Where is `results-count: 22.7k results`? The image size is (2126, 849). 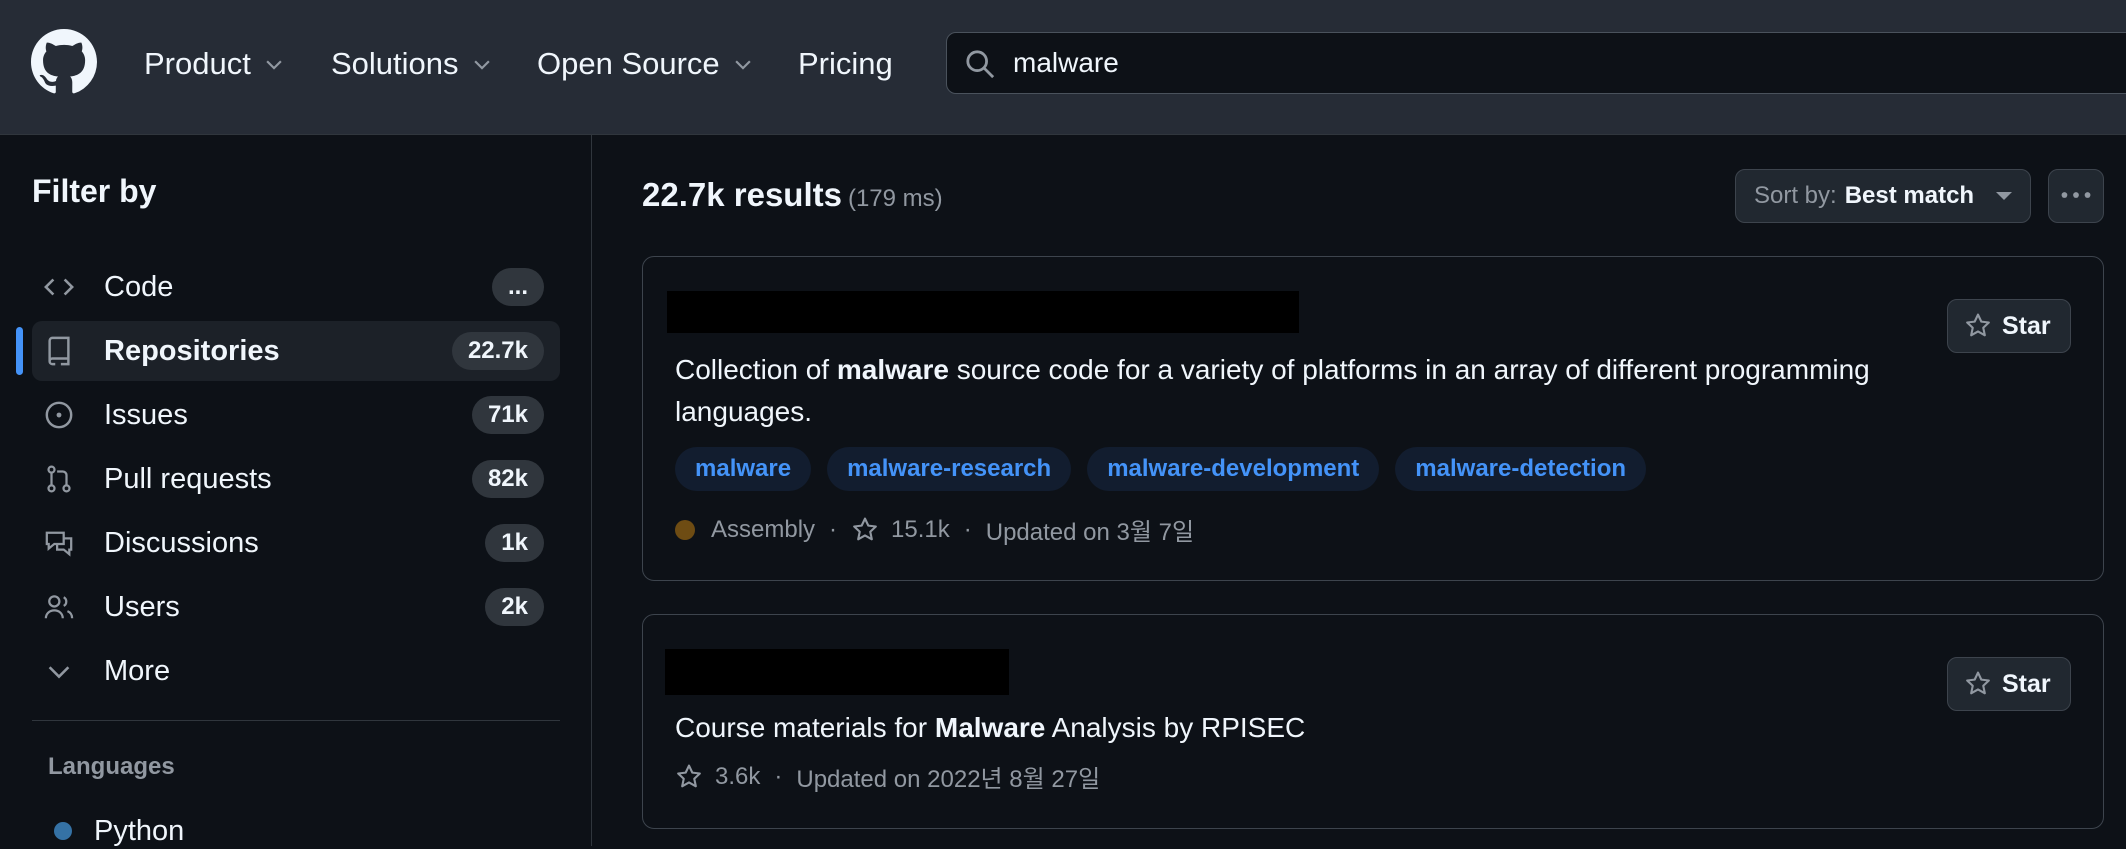 results-count: 22.7k results is located at coordinates (742, 194).